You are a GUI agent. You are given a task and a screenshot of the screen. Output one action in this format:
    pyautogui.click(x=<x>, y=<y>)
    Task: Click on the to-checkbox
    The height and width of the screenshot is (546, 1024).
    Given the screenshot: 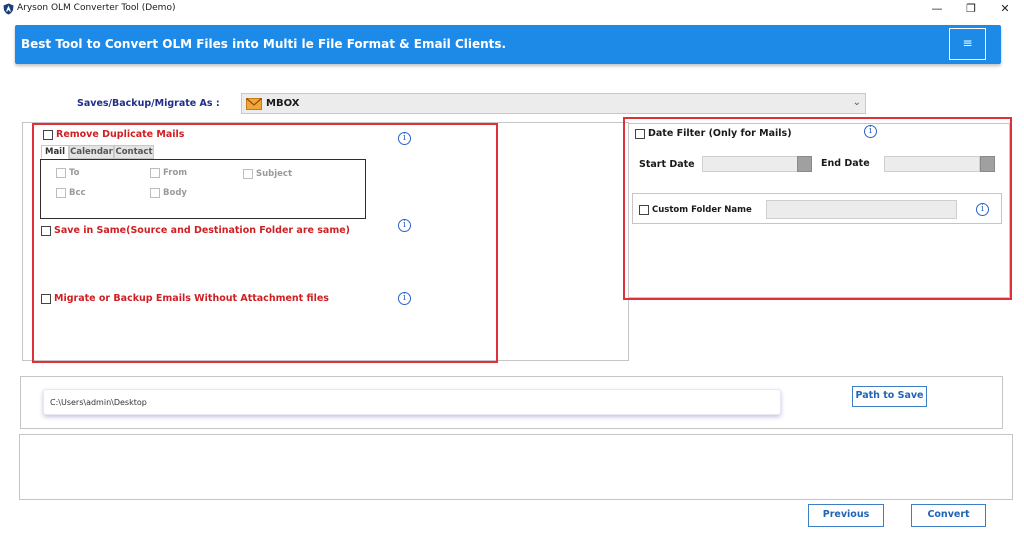 What is the action you would take?
    pyautogui.click(x=61, y=173)
    